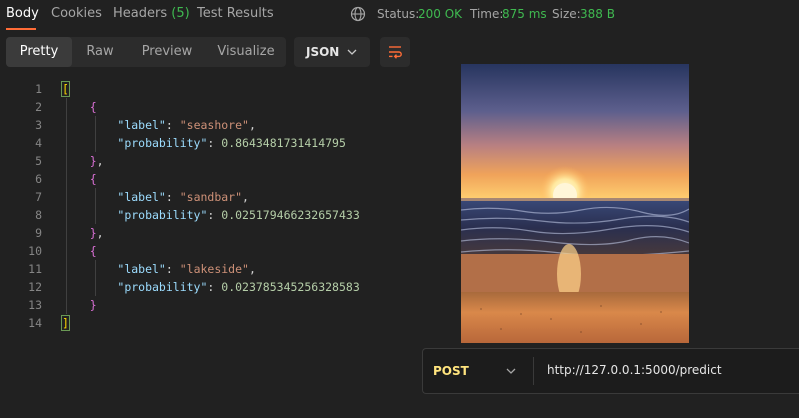 This screenshot has width=799, height=418. Describe the element at coordinates (440, 14) in the screenshot. I see `status-value: 200 OK` at that location.